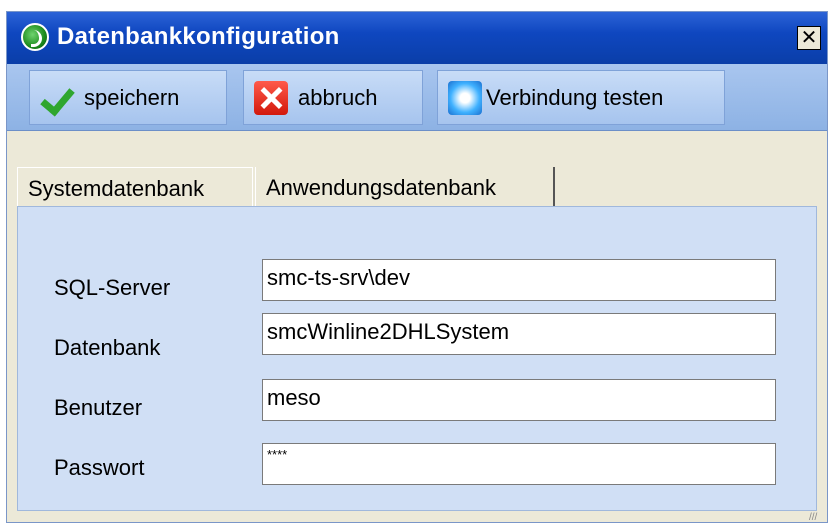 This screenshot has height=529, width=831. Describe the element at coordinates (99, 467) in the screenshot. I see `password-label: Passwort` at that location.